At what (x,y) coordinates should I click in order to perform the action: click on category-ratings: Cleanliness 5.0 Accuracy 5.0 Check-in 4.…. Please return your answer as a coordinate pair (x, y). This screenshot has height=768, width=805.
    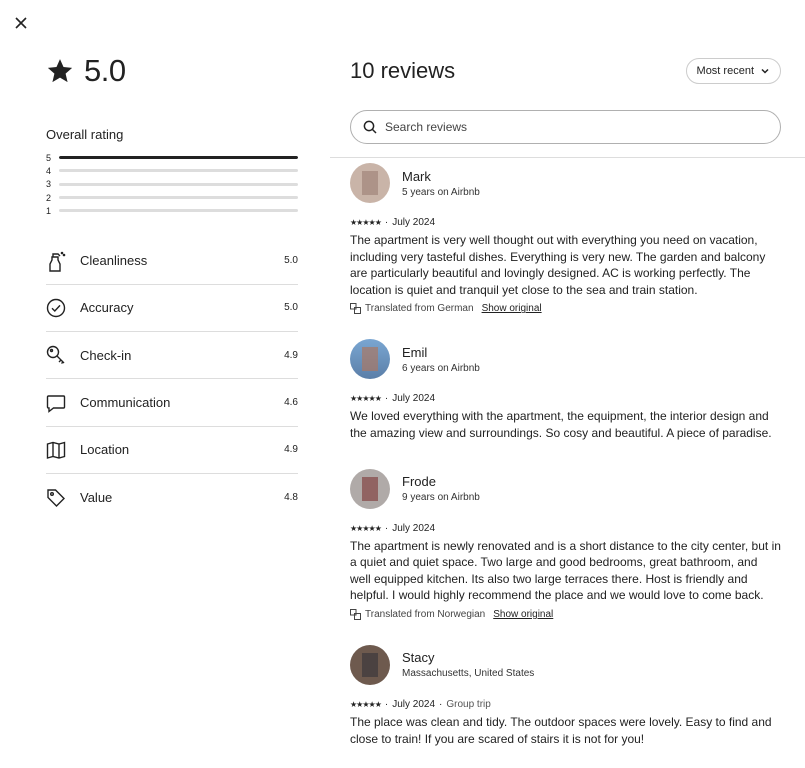
    Looking at the image, I should click on (172, 379).